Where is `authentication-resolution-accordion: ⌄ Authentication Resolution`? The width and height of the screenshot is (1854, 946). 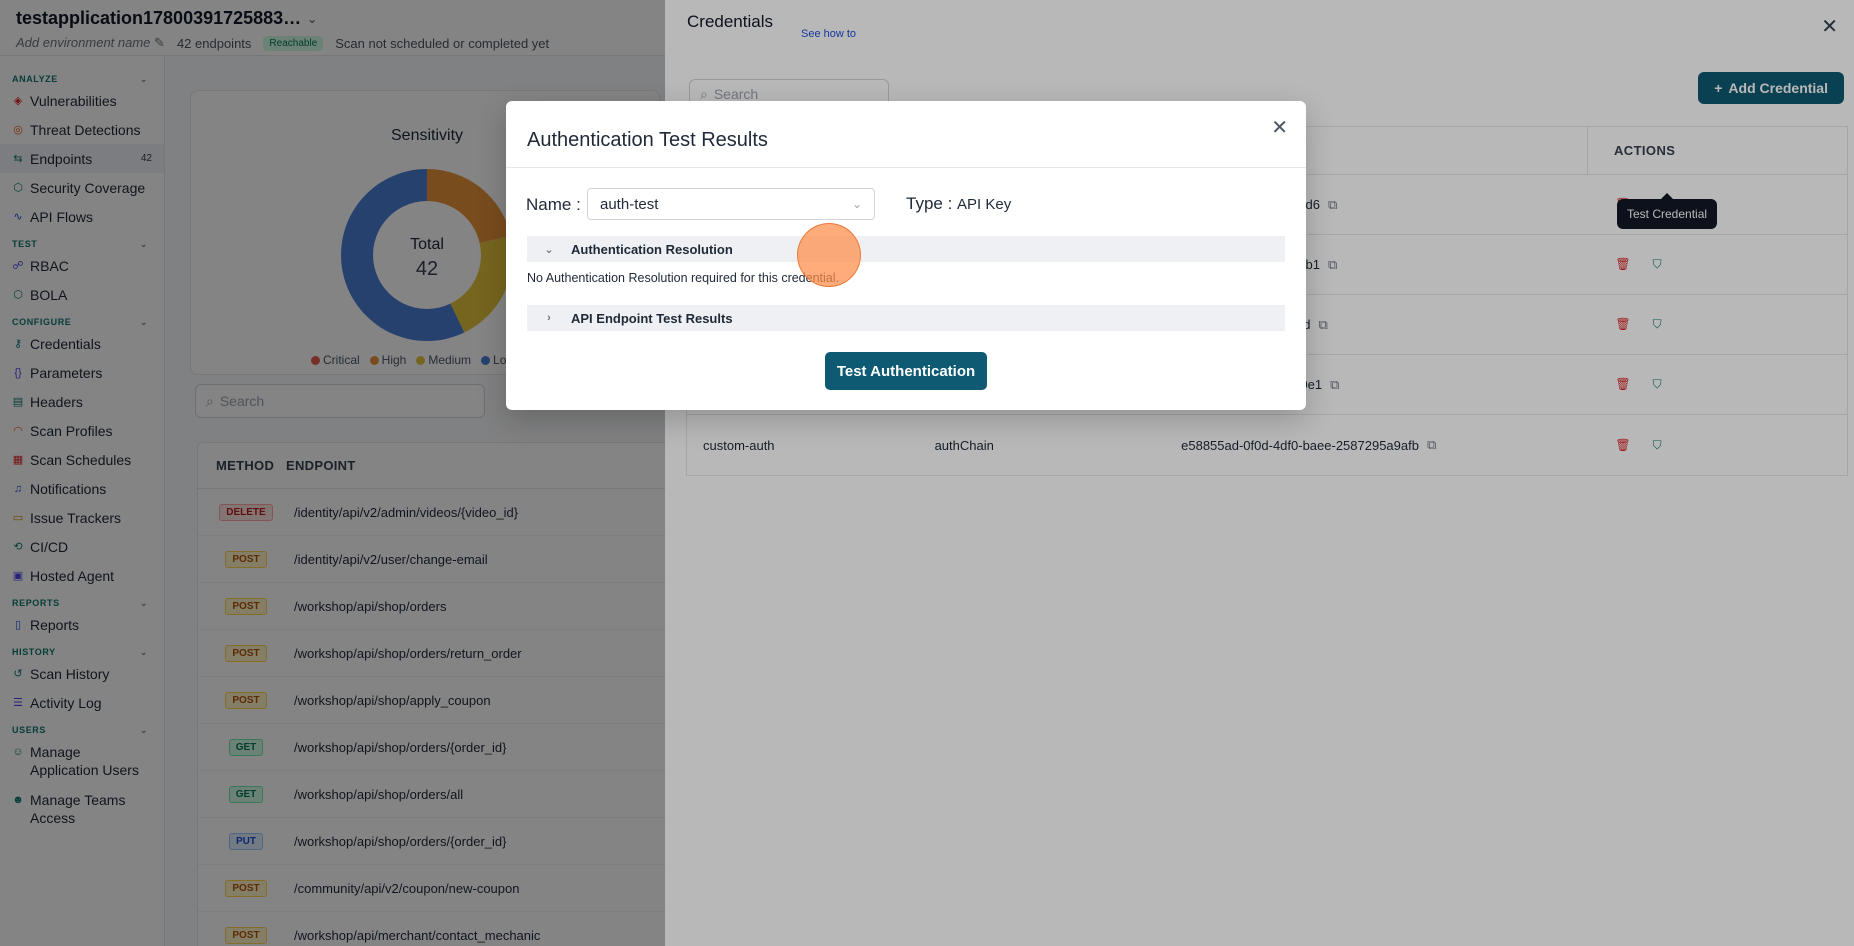
authentication-resolution-accordion: ⌄ Authentication Resolution is located at coordinates (906, 249).